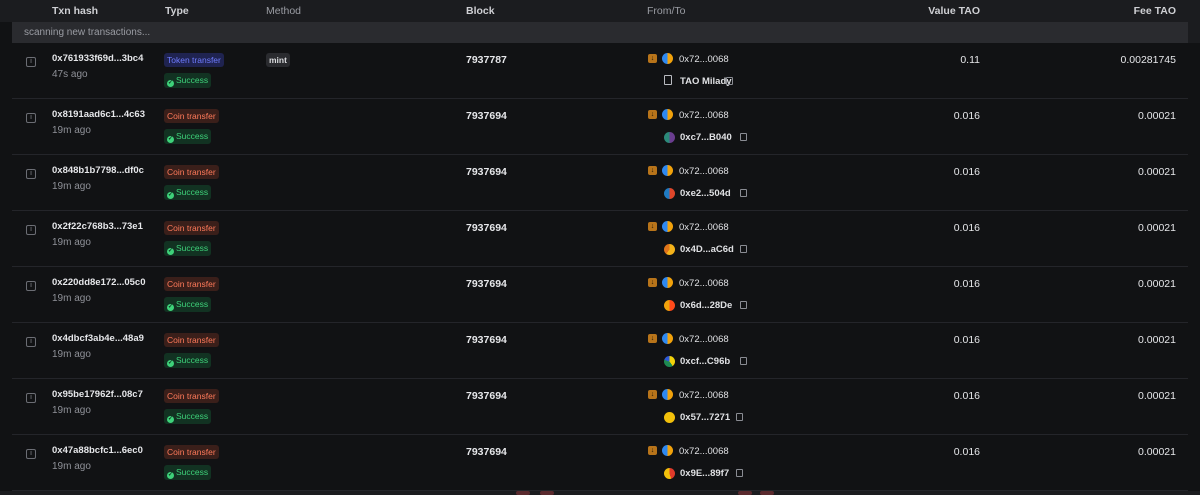 The image size is (1200, 495). Describe the element at coordinates (705, 193) in the screenshot. I see `to-address-link: 0xe2...504d` at that location.